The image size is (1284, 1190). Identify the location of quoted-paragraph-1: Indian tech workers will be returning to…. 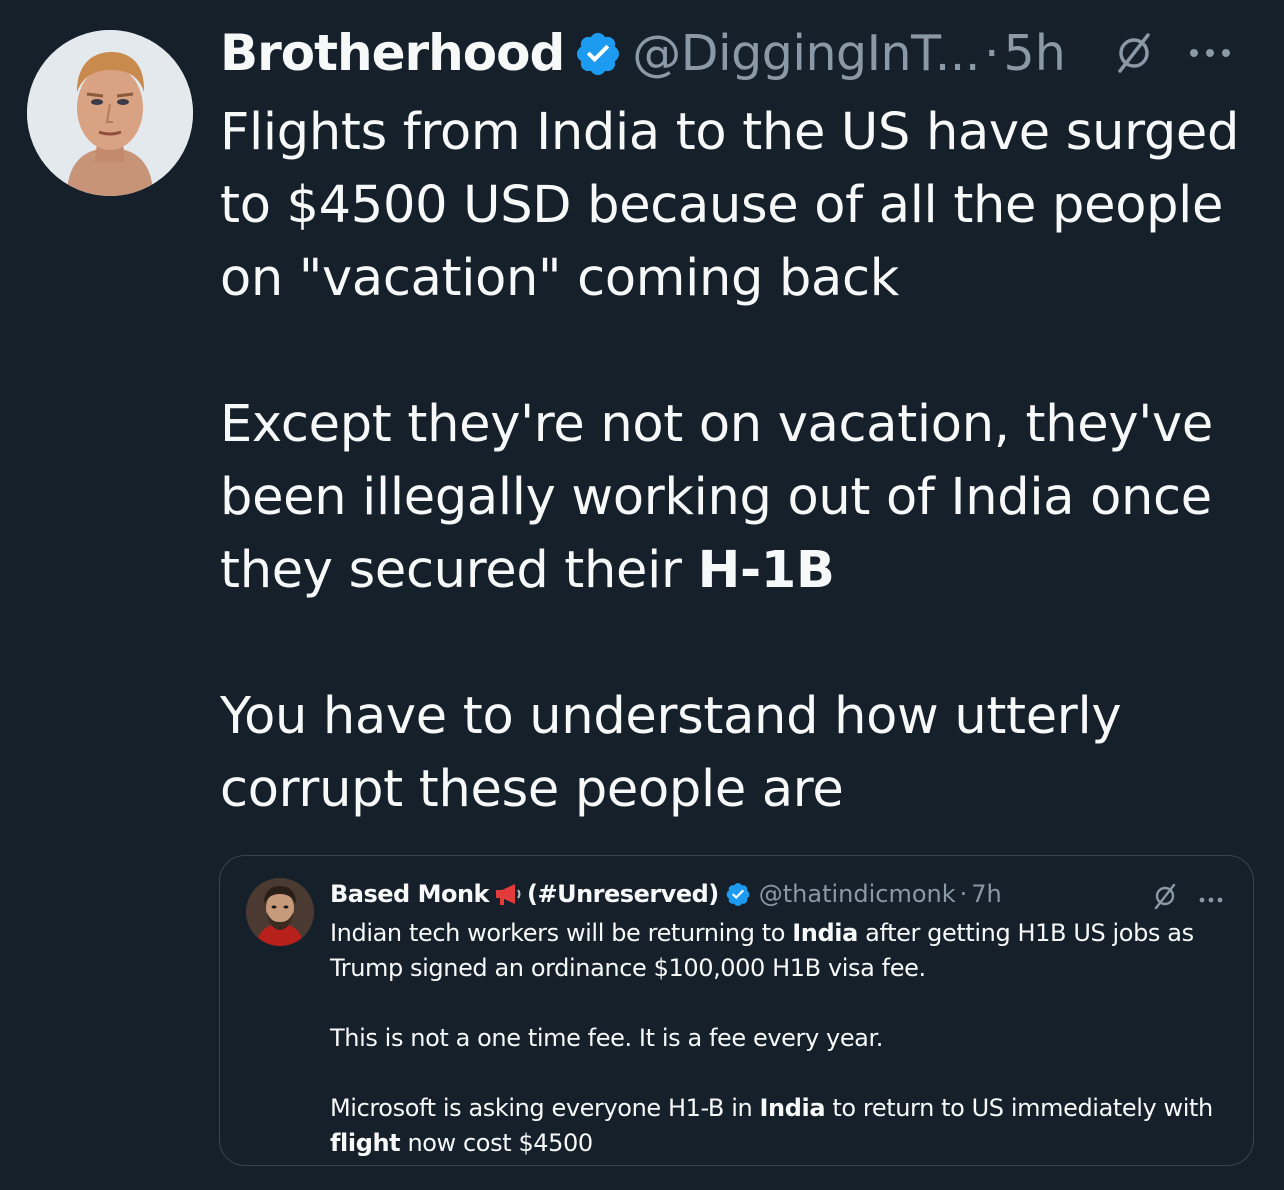
(785, 951).